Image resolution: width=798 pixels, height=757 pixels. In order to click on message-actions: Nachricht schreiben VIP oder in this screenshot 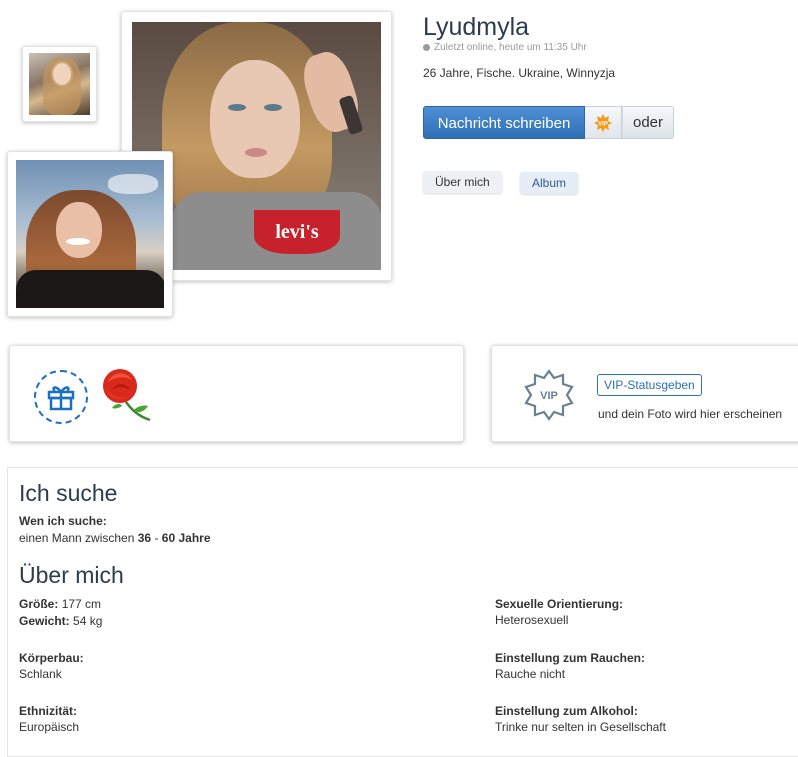, I will do `click(548, 122)`.